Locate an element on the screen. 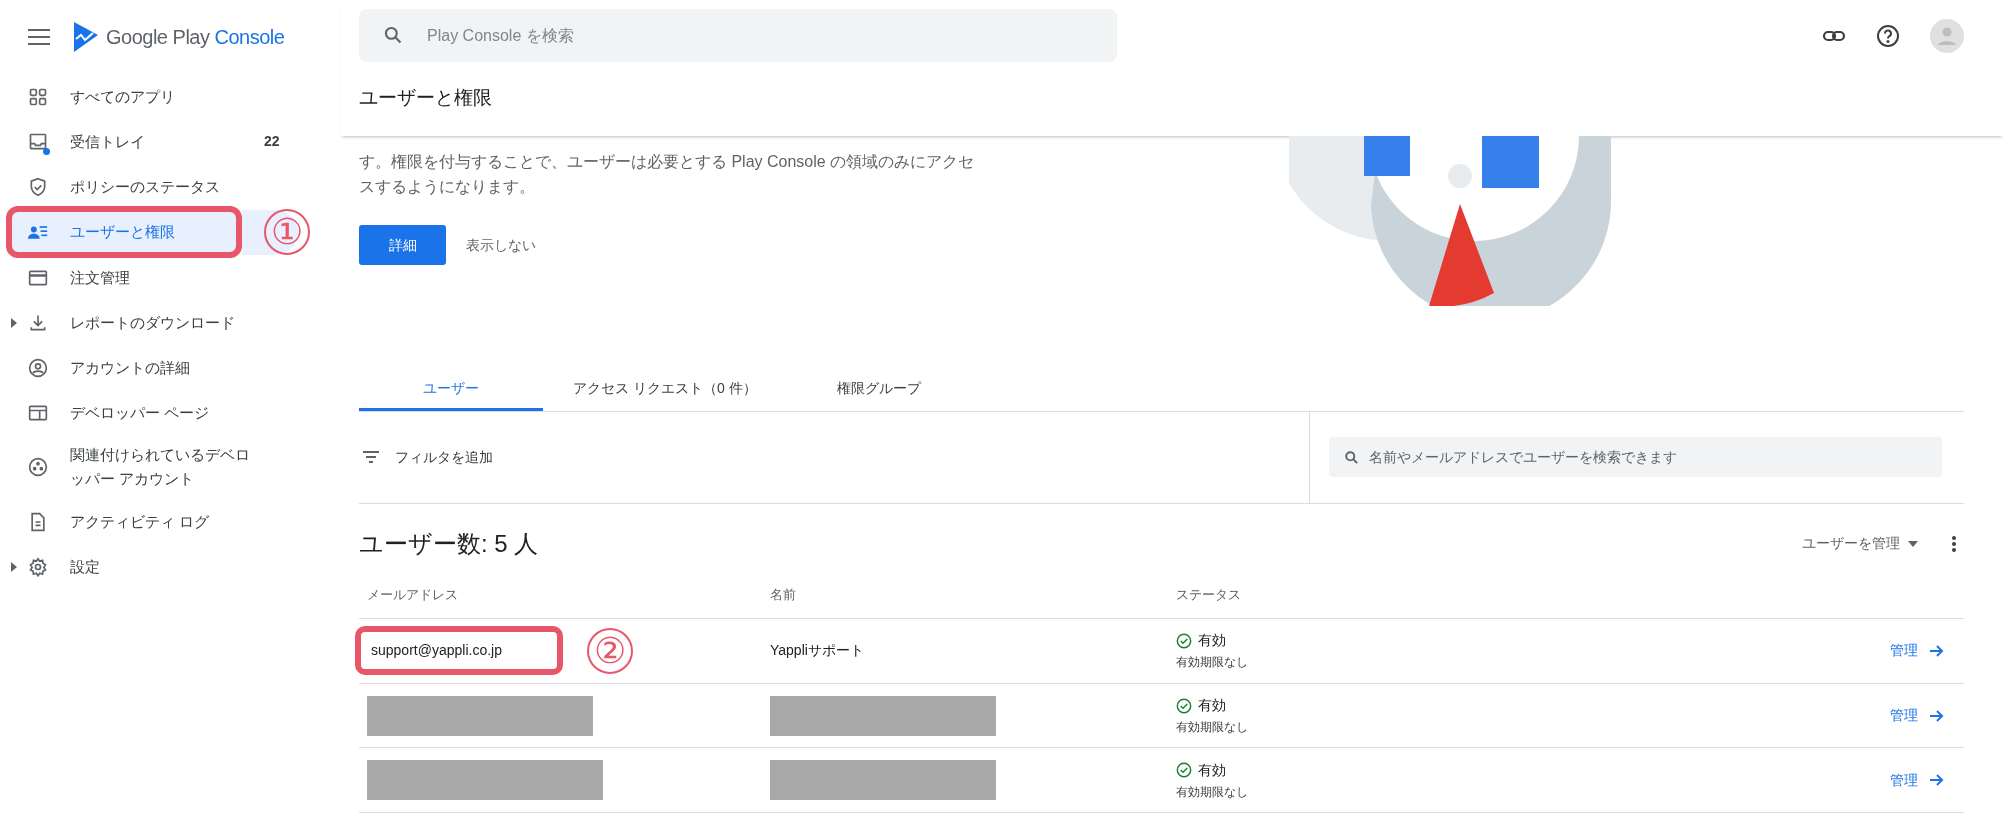 The image size is (2004, 813). sidebar-item: 受信トレイ 22 is located at coordinates (152, 141).